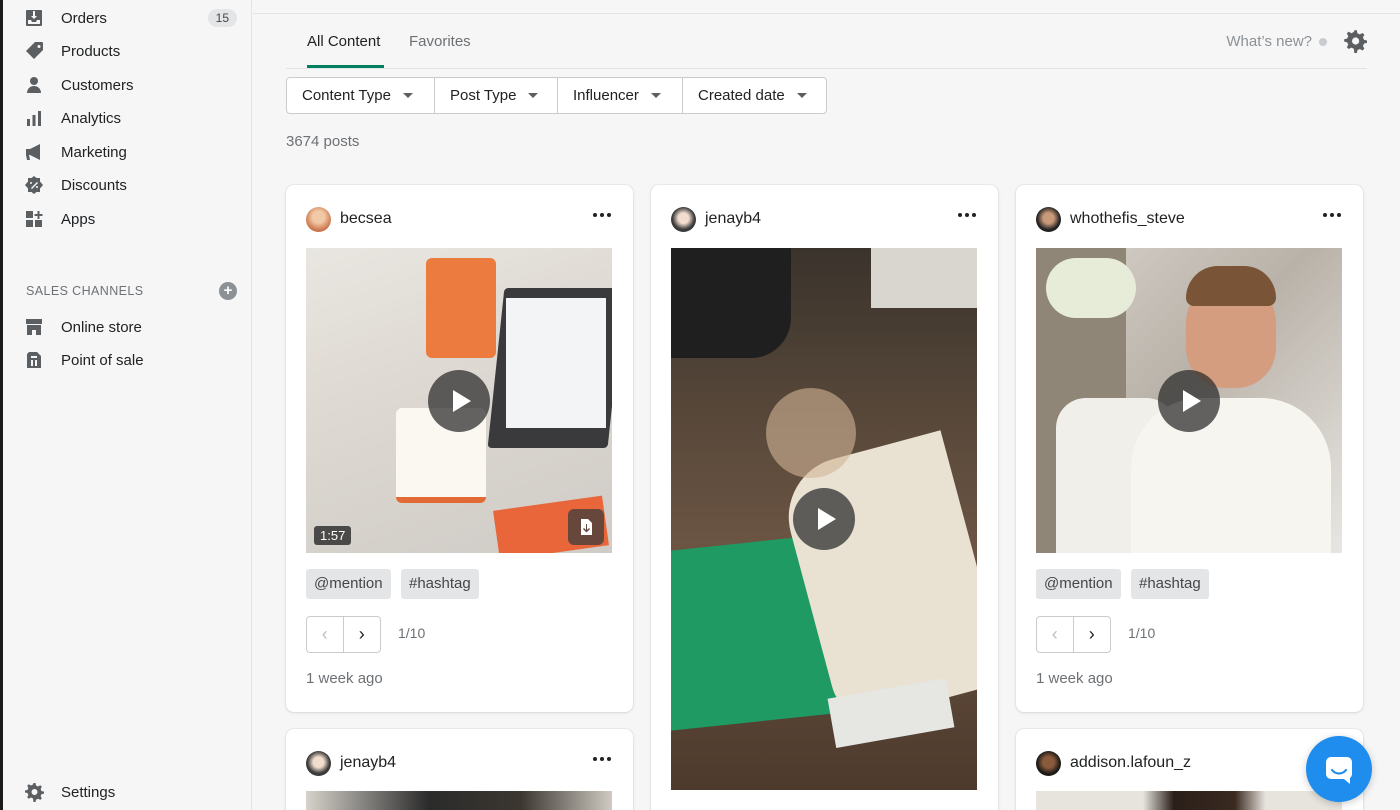 The width and height of the screenshot is (1400, 810). Describe the element at coordinates (228, 291) in the screenshot. I see `add-channel-icon: +` at that location.